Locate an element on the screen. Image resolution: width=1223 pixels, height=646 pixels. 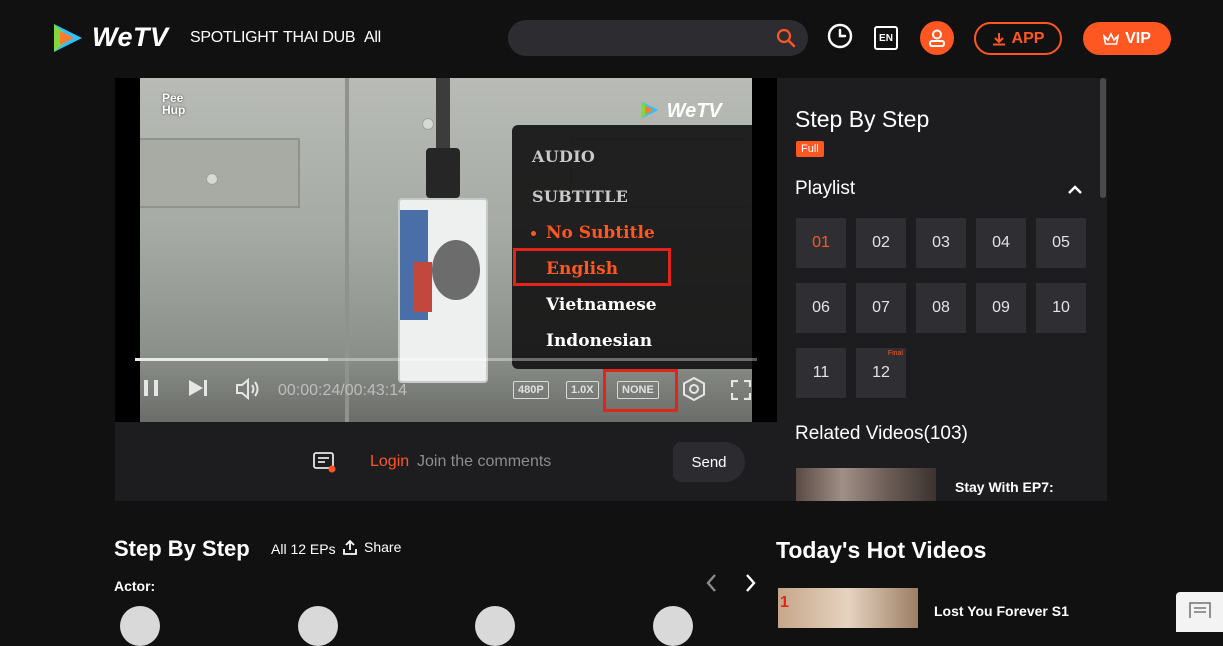
hot-video-rank: 1 is located at coordinates (784, 602).